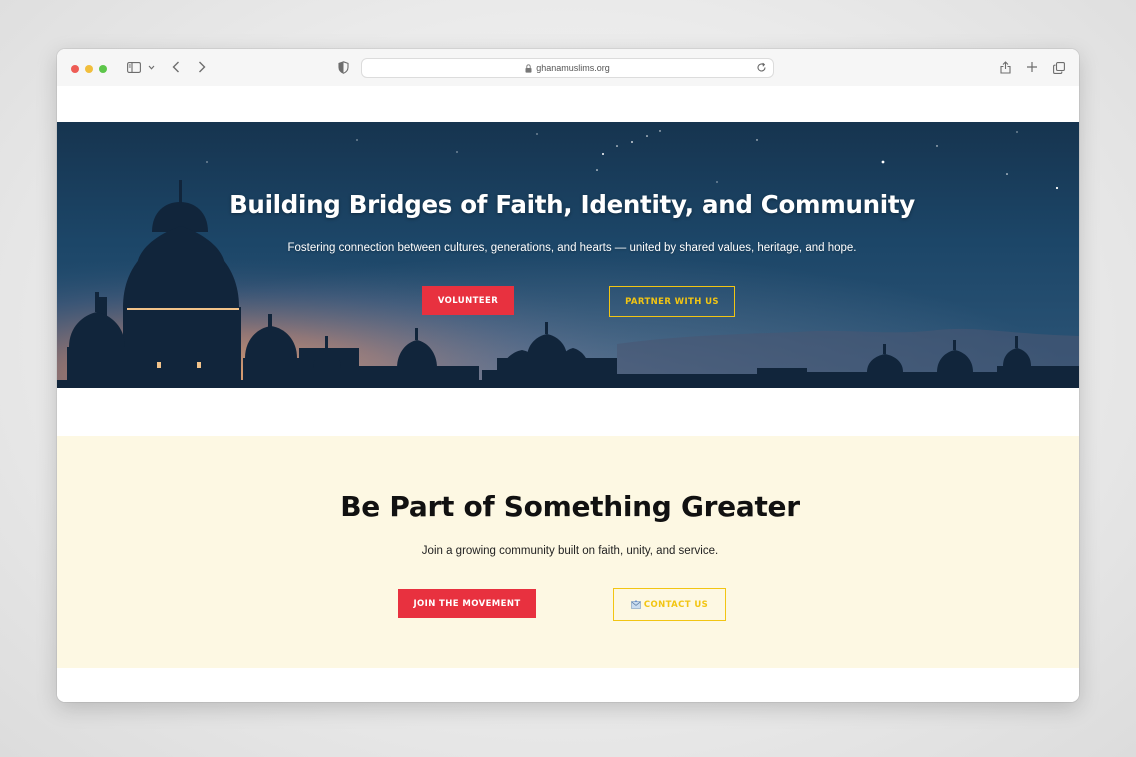  Describe the element at coordinates (202, 67) in the screenshot. I see `forward-icon` at that location.